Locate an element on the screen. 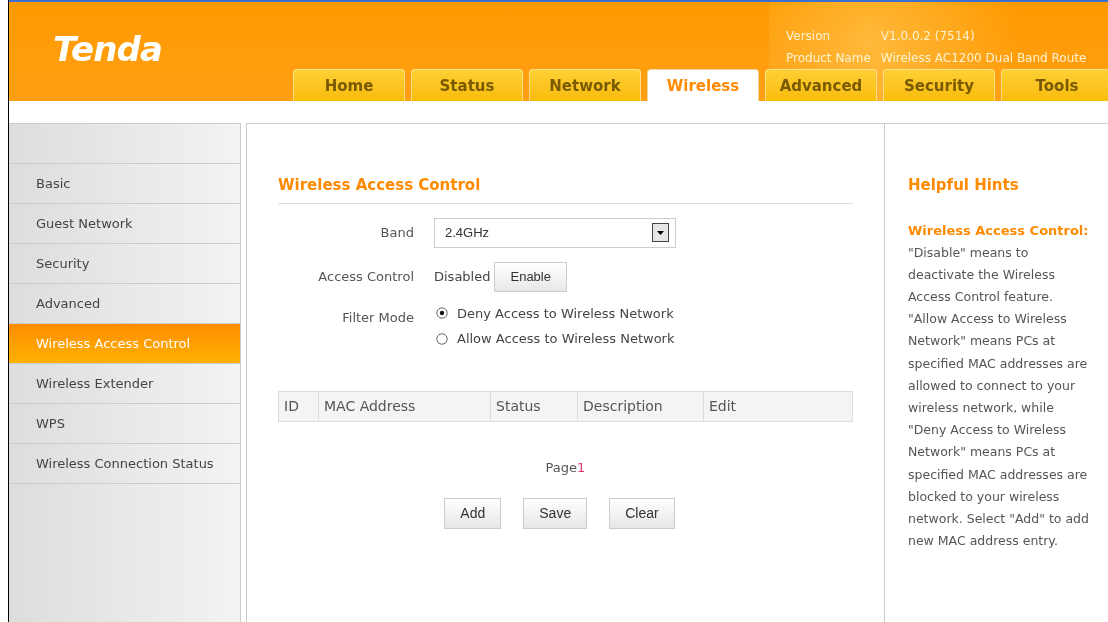 Image resolution: width=1108 pixels, height=622 pixels. column-header: Description is located at coordinates (641, 406).